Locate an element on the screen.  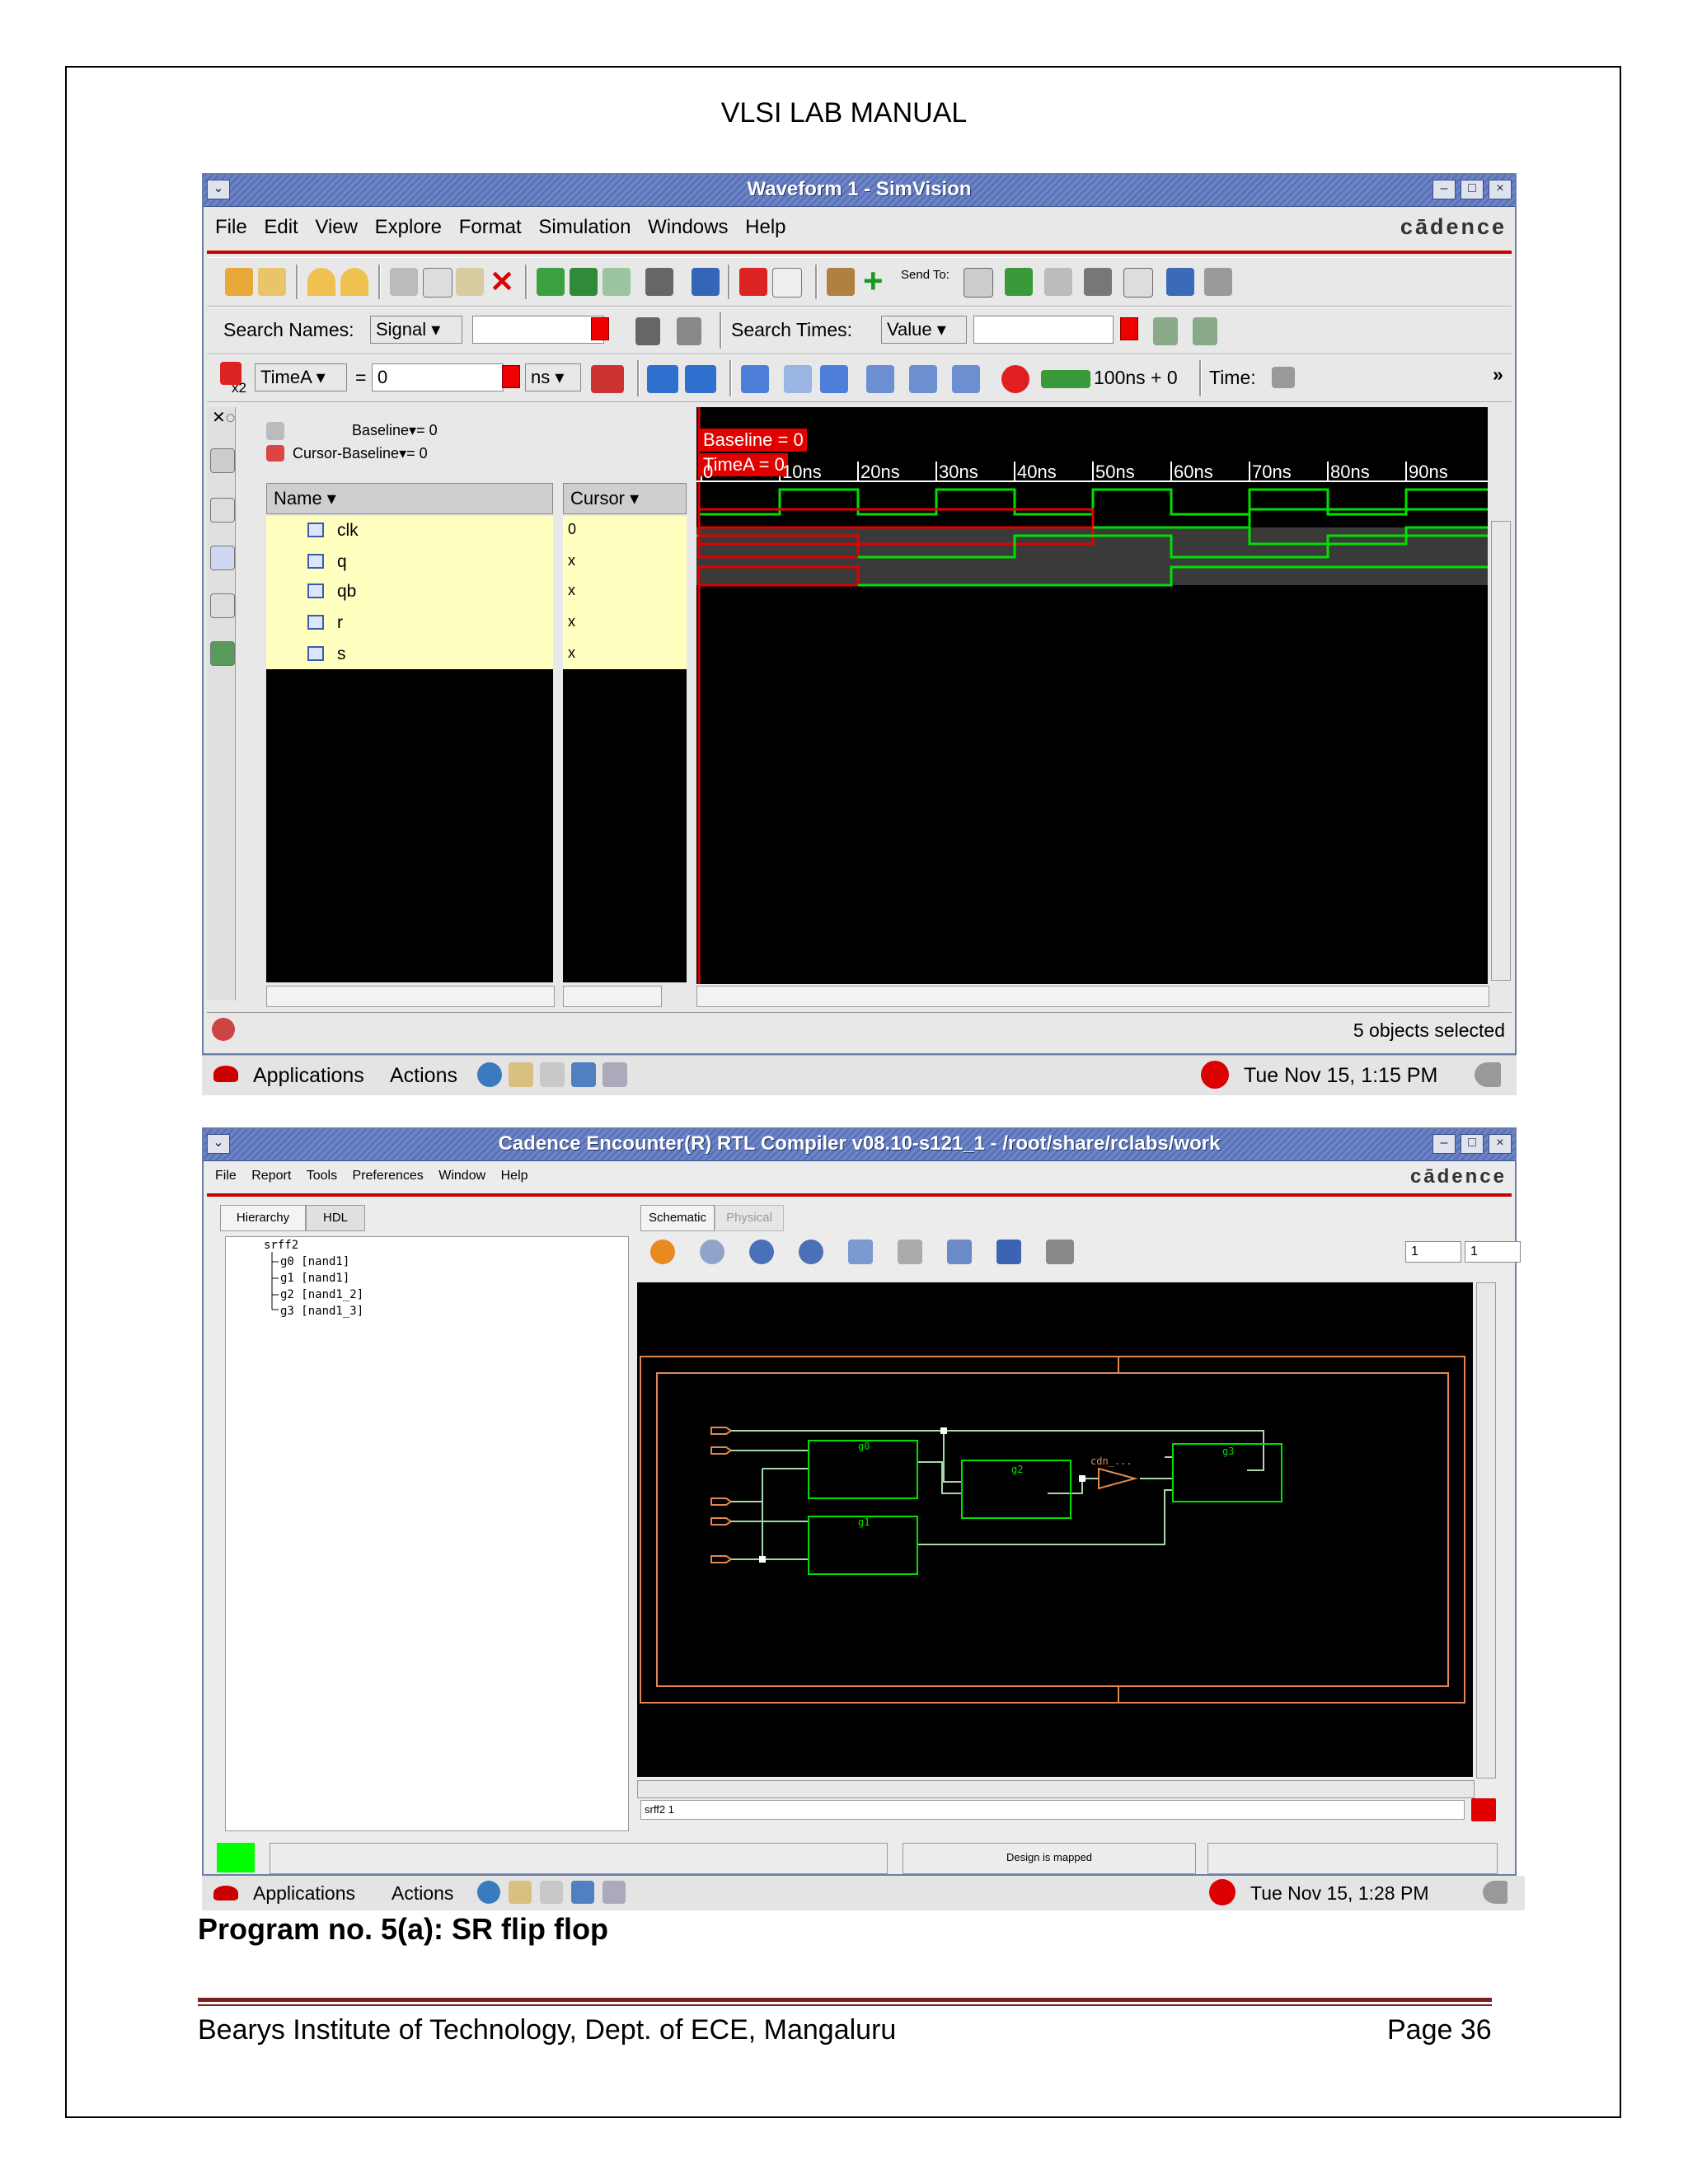
search-names-dropdown-icon is located at coordinates (600, 328).